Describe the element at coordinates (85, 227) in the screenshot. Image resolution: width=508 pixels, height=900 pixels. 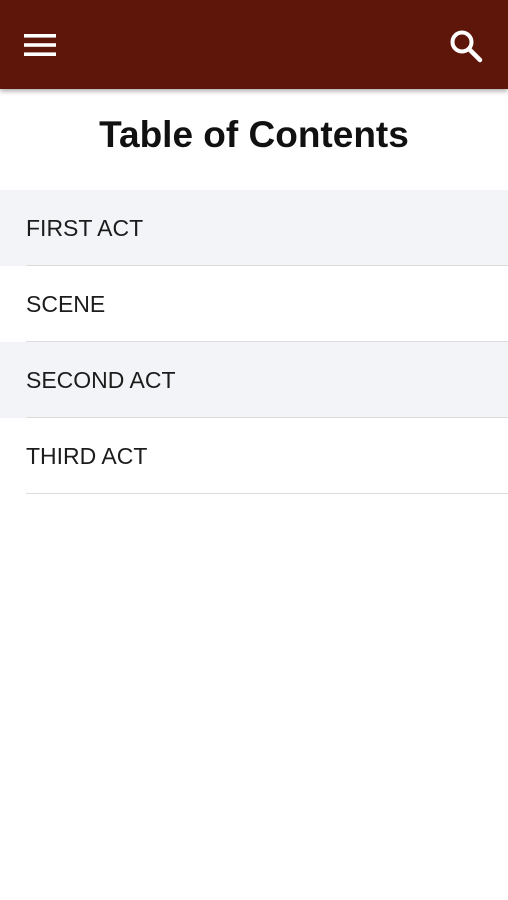
I see `toc-item-label: FIRST ACT` at that location.